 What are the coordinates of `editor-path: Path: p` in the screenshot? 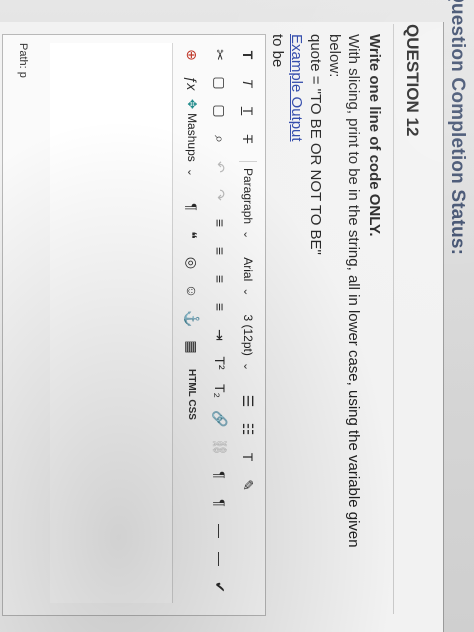 It's located at (23, 60).